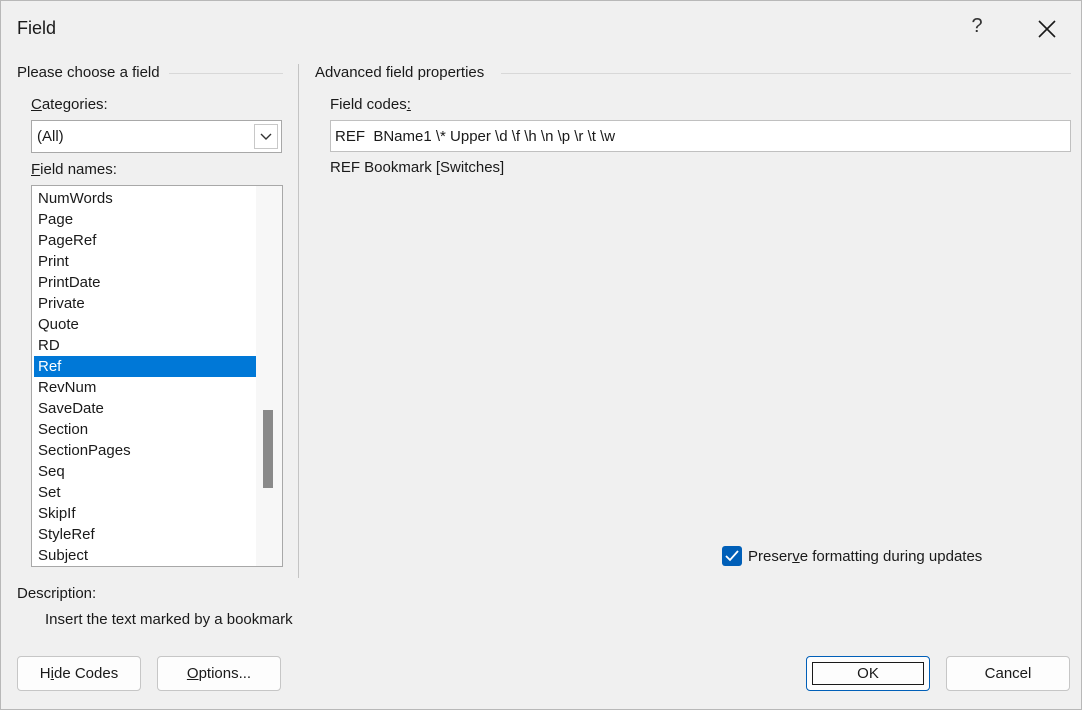 The height and width of the screenshot is (712, 1084). Describe the element at coordinates (37, 28) in the screenshot. I see `dialog-title: Field` at that location.